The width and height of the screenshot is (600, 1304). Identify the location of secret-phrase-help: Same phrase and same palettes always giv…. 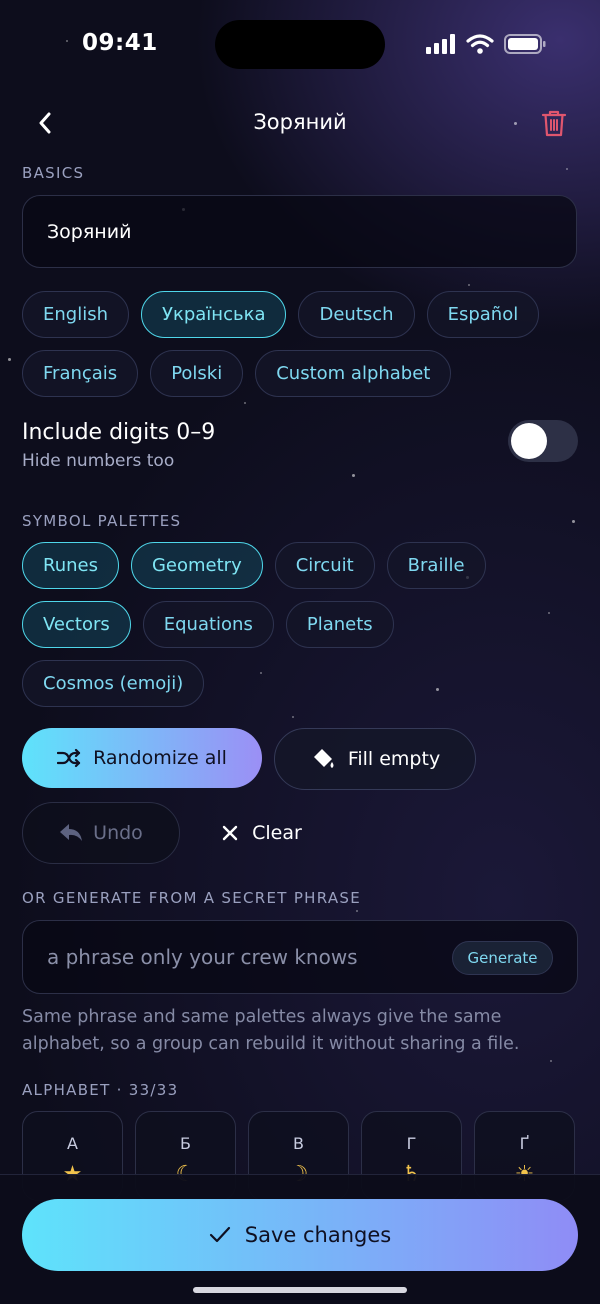
(271, 1030).